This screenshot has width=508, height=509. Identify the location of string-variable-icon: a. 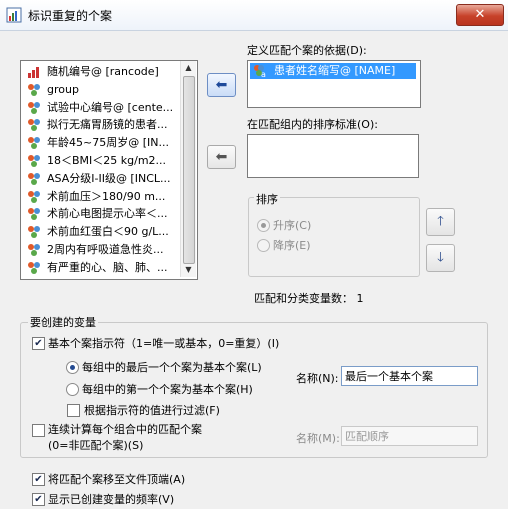
(260, 71).